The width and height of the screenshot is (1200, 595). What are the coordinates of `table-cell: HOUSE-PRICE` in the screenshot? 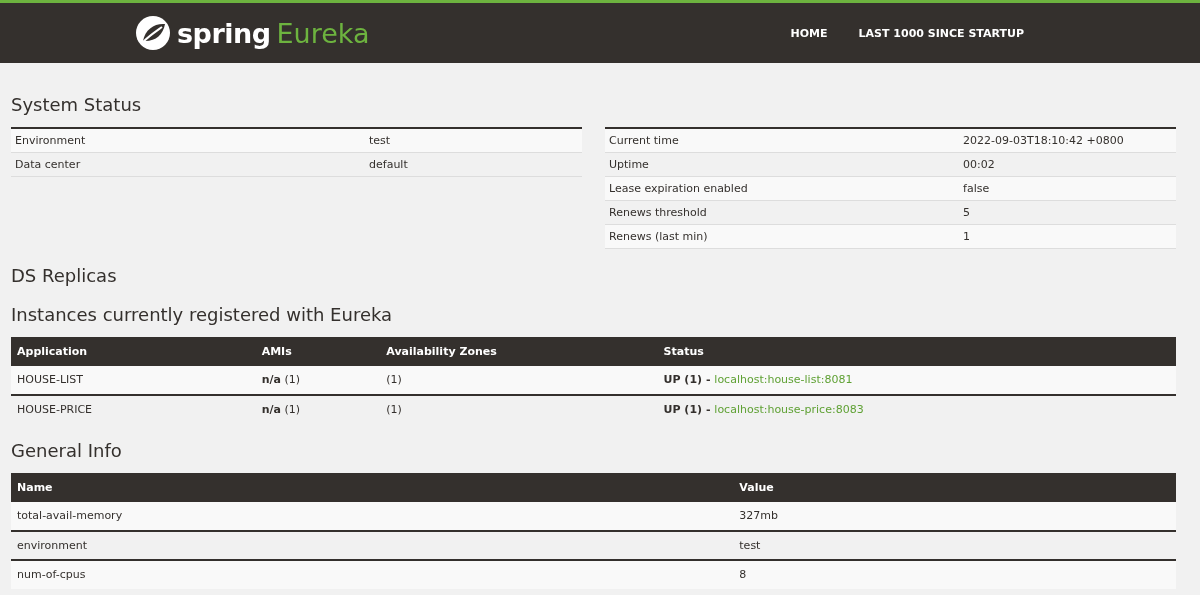 It's located at (133, 409).